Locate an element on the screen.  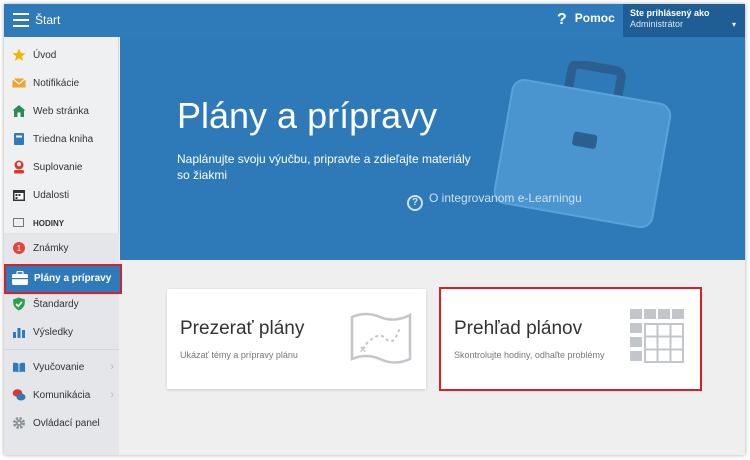
sidebar-item-label: Ovládací panel is located at coordinates (66, 423).